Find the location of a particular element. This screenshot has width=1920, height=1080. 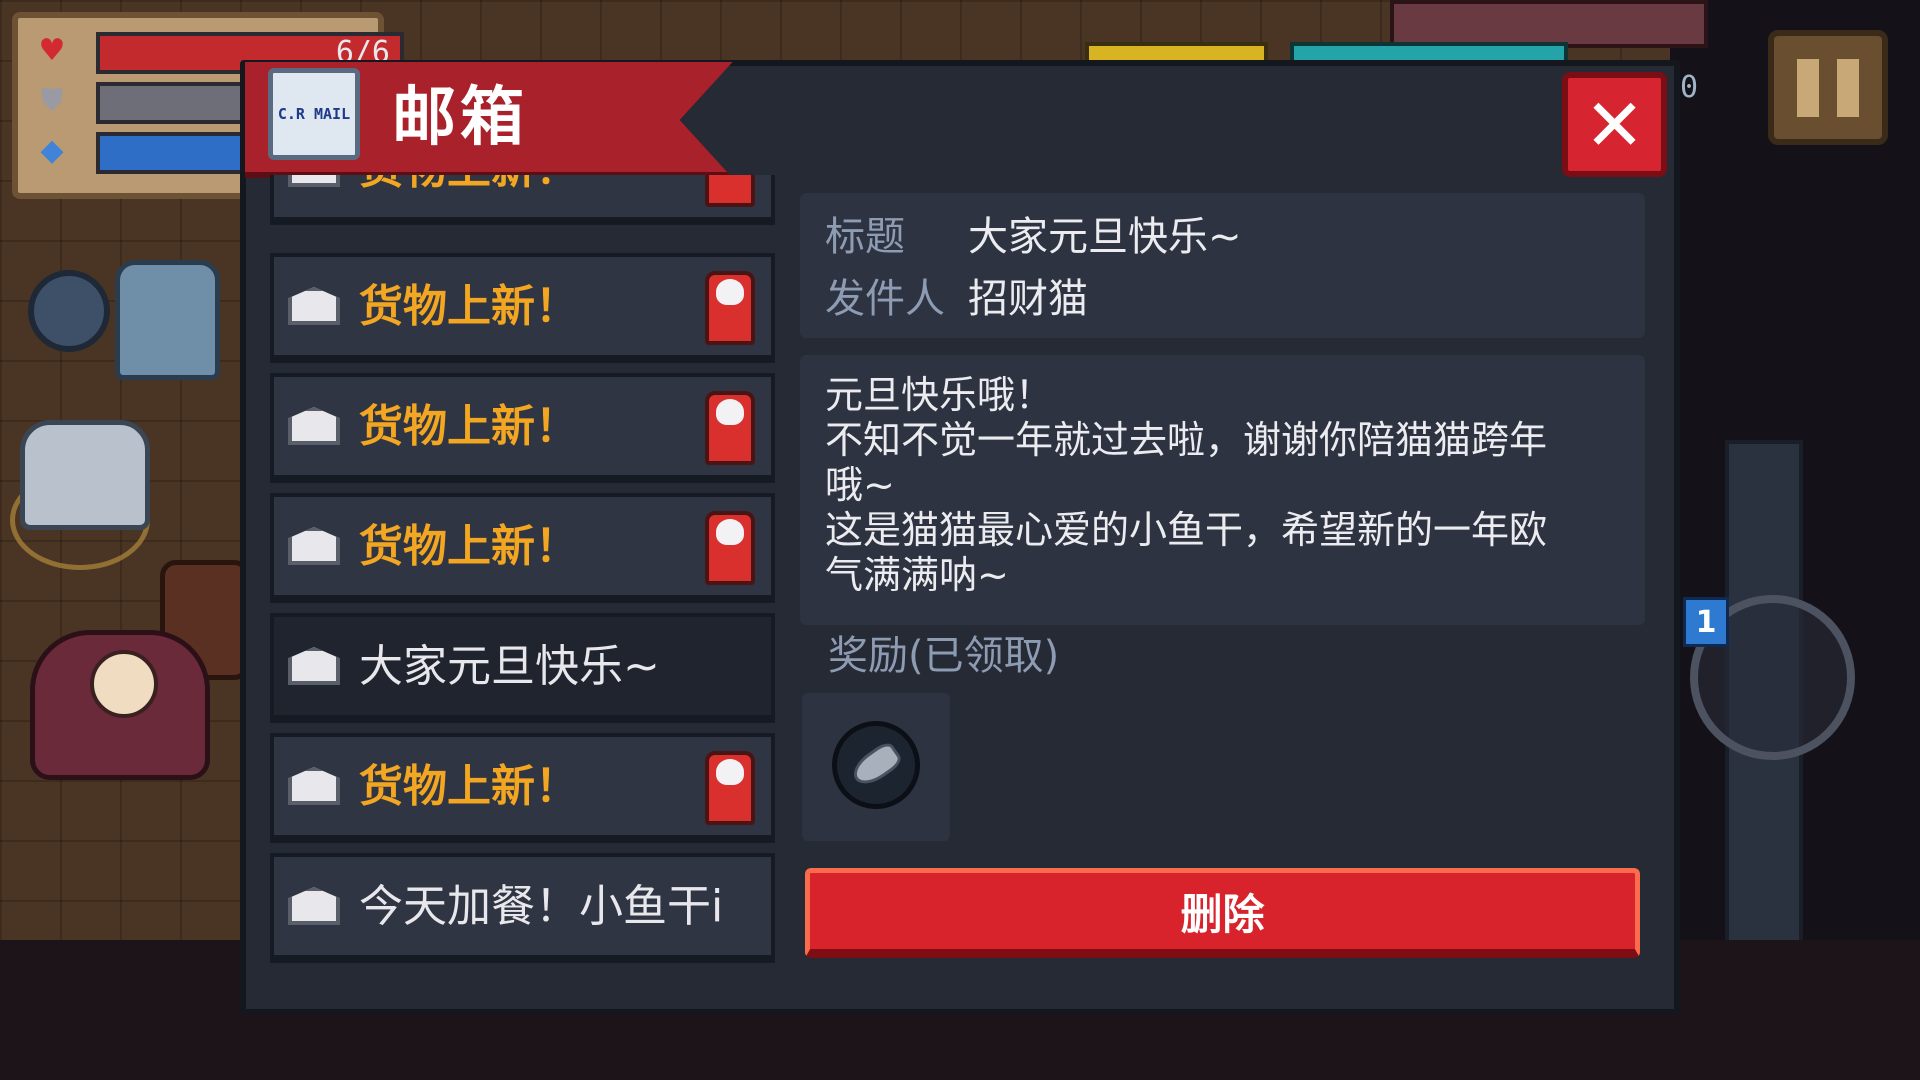

top-stall-sprite is located at coordinates (1549, 24).